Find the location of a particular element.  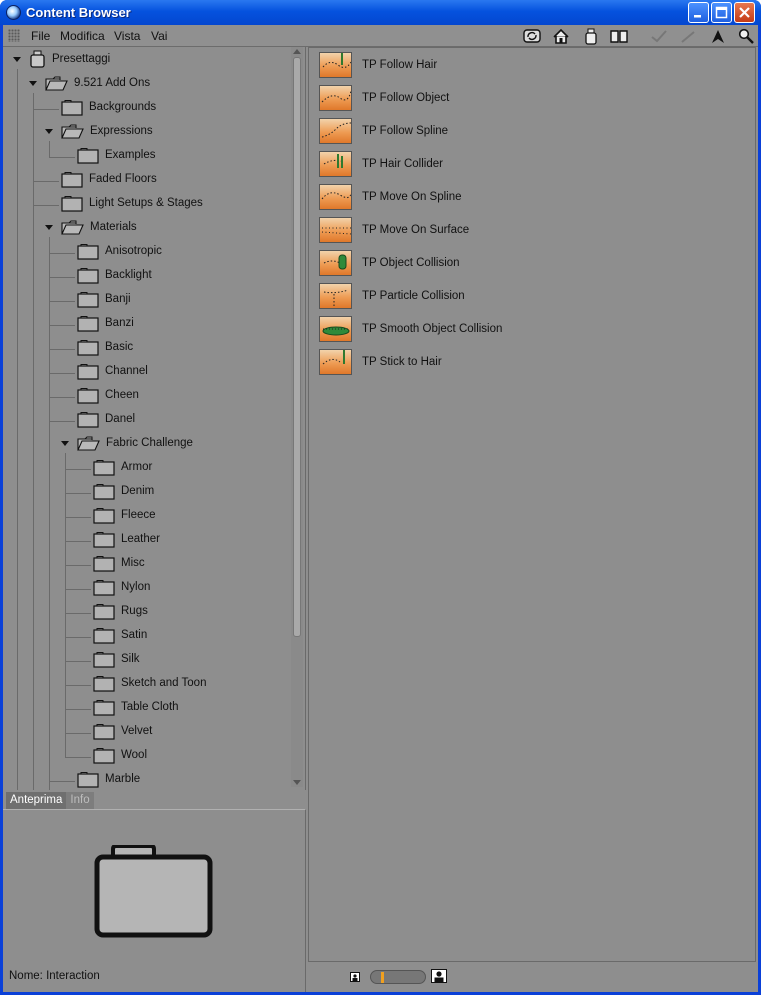

wand-button is located at coordinates (689, 36).